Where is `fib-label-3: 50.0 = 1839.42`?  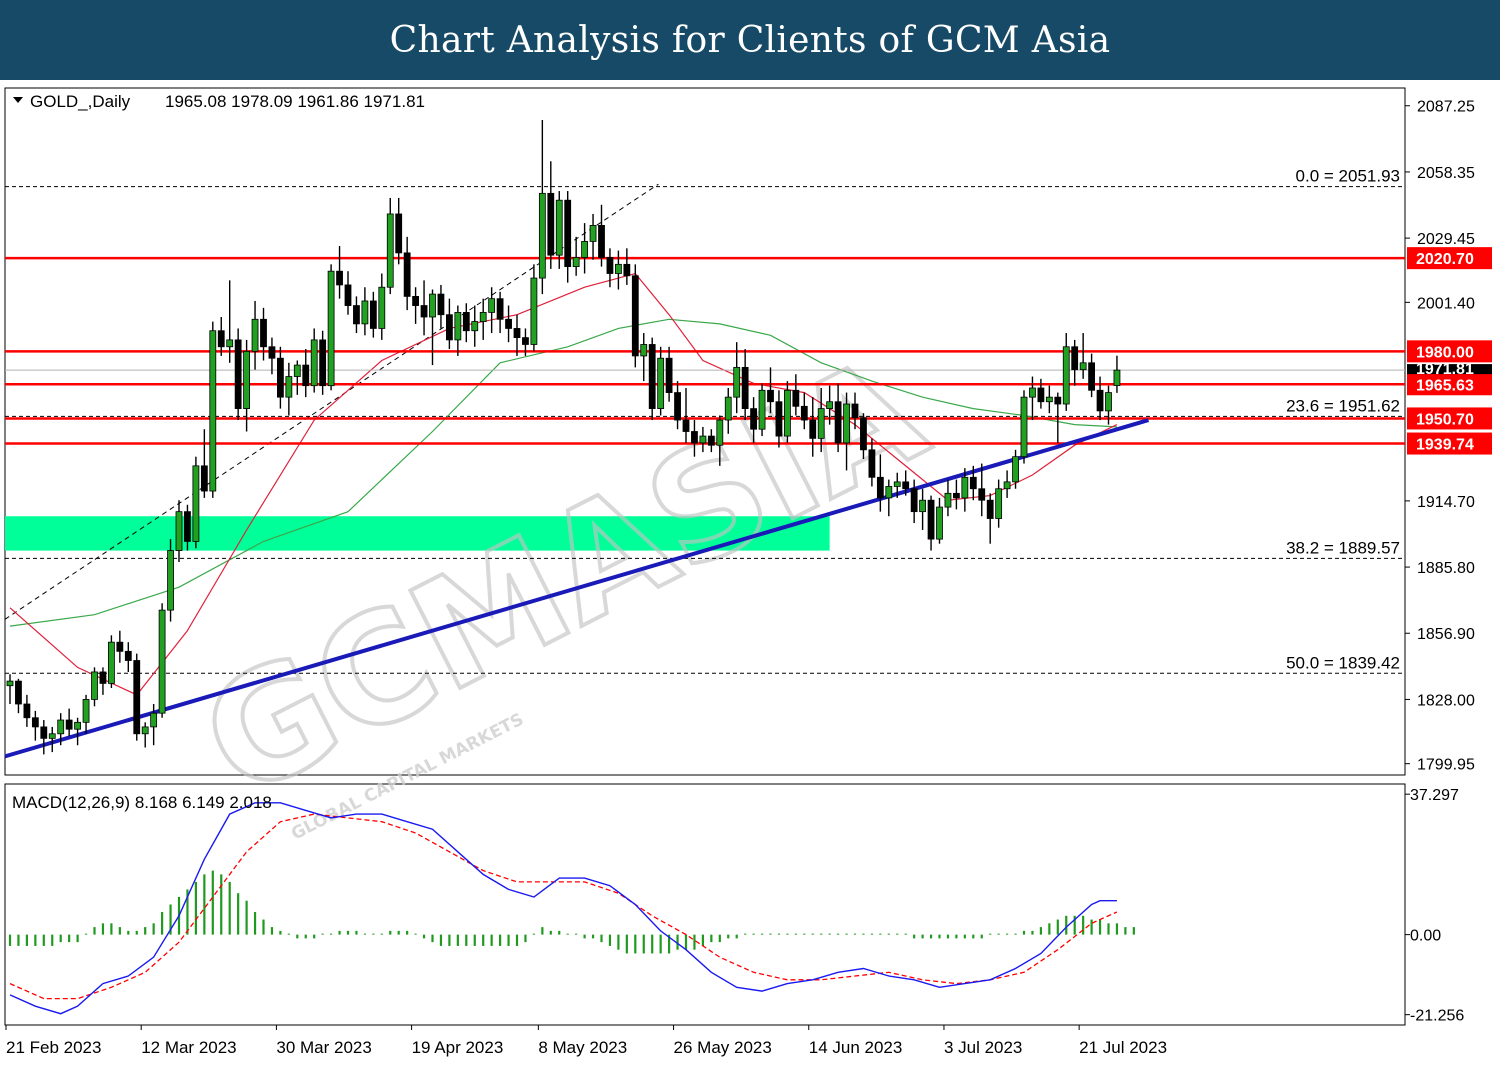
fib-label-3: 50.0 = 1839.42 is located at coordinates (1343, 662).